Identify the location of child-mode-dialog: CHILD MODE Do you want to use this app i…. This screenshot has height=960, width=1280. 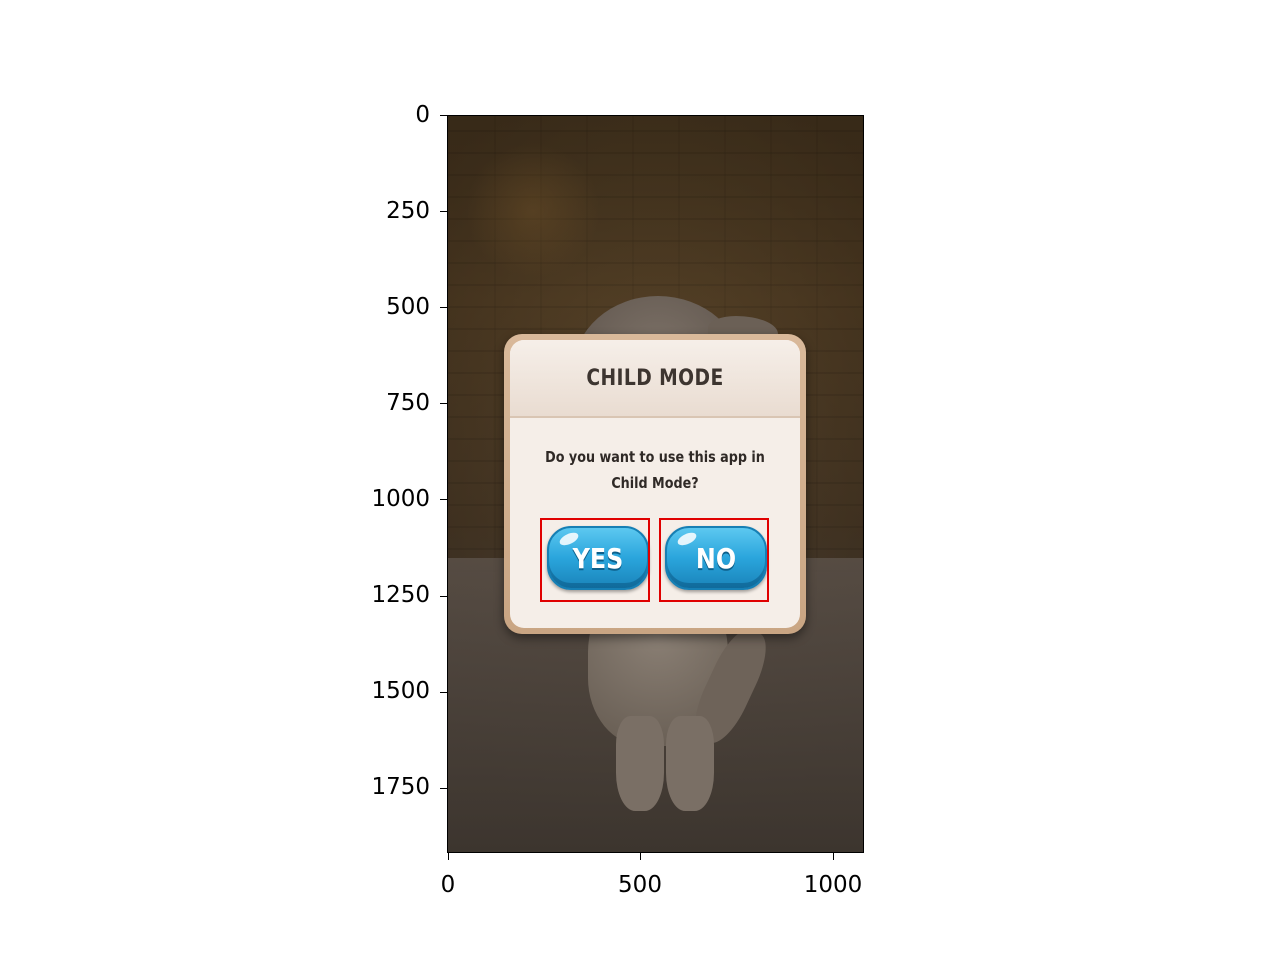
(655, 484).